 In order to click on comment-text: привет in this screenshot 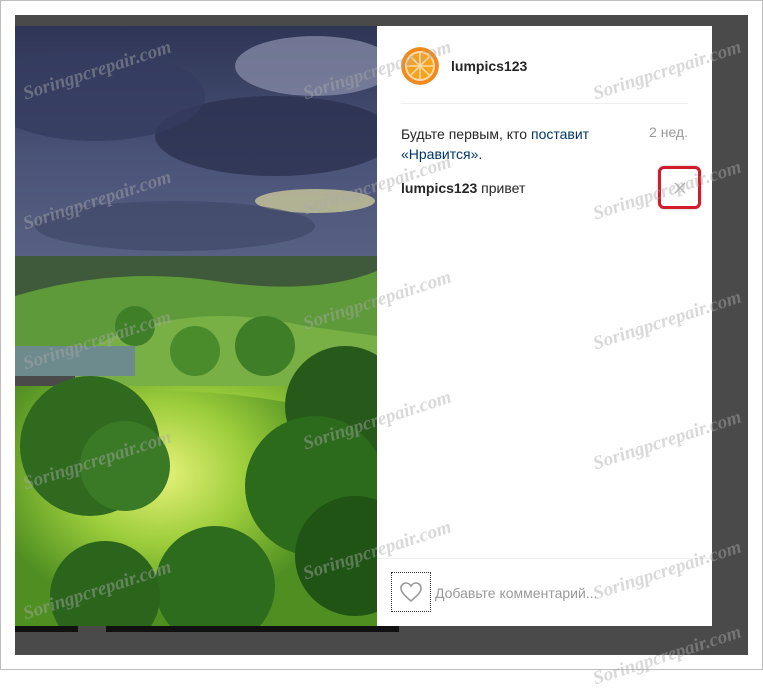, I will do `click(501, 188)`.